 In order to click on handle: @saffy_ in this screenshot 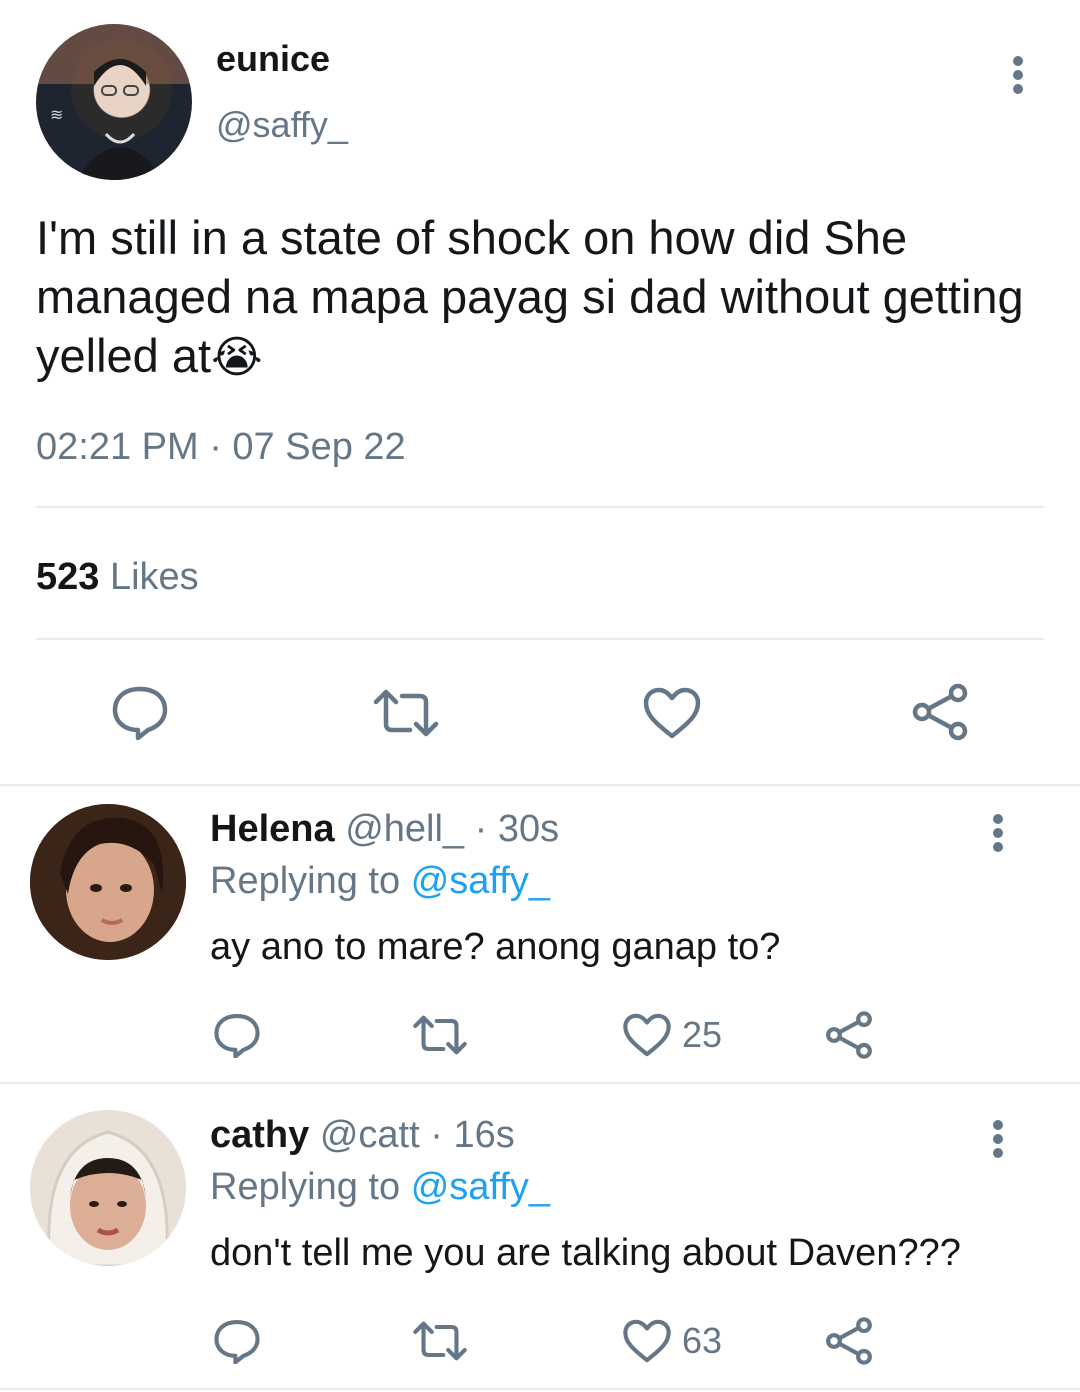, I will do `click(282, 125)`.